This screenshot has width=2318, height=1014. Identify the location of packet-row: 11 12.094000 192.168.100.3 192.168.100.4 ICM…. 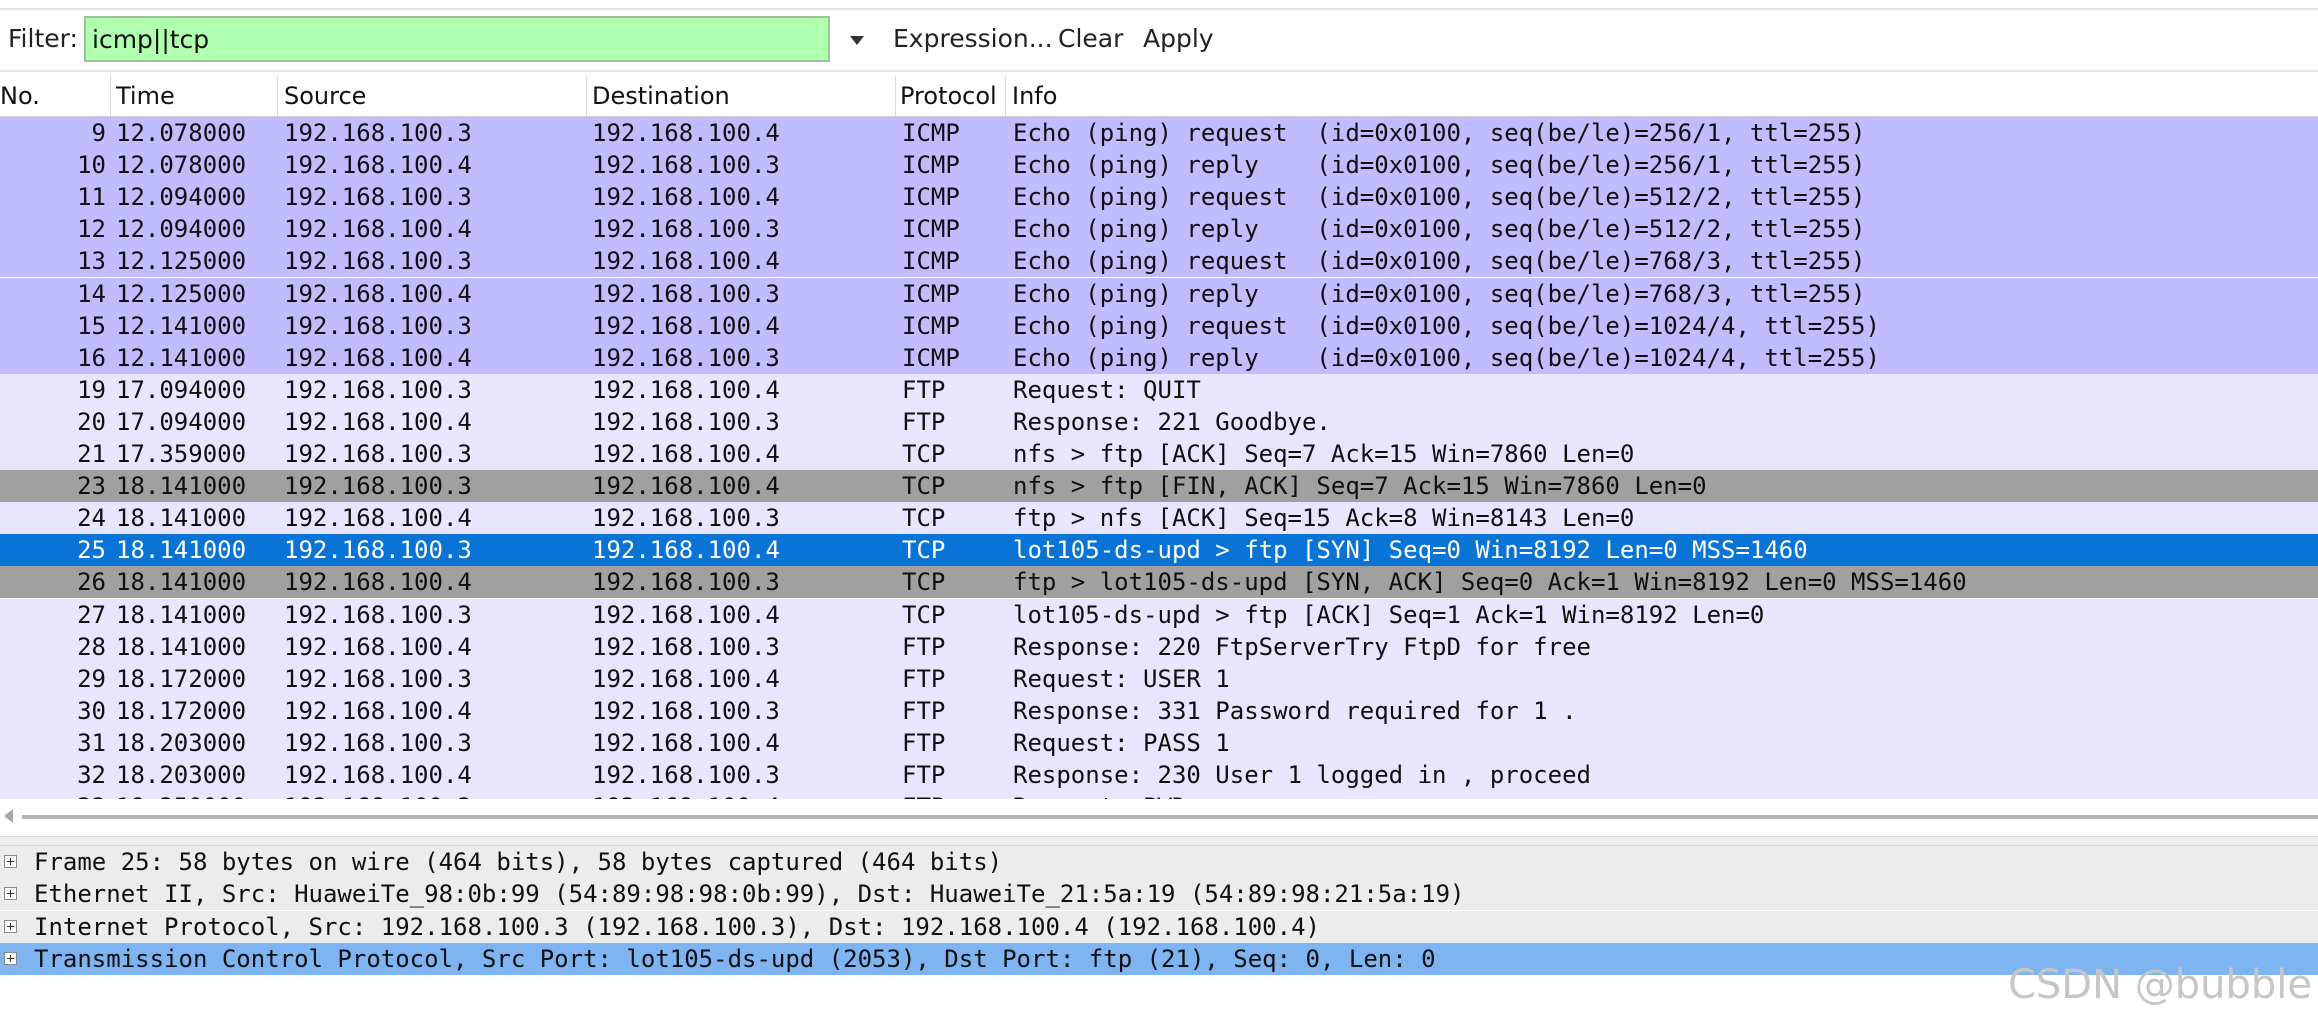
(1159, 197).